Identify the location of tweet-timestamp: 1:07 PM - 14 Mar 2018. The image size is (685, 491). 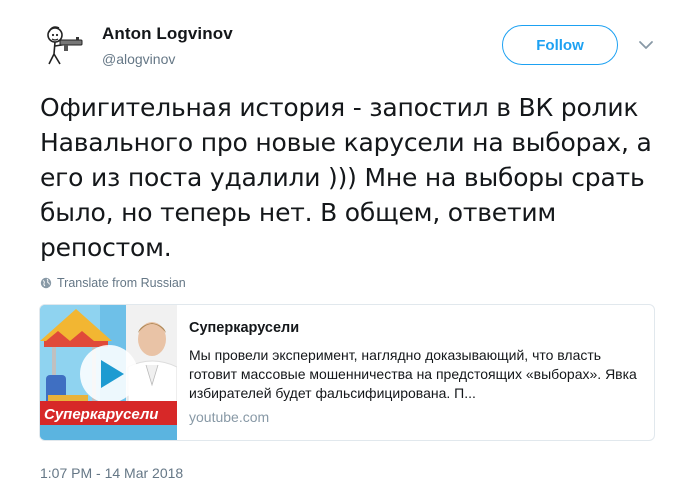
(111, 473).